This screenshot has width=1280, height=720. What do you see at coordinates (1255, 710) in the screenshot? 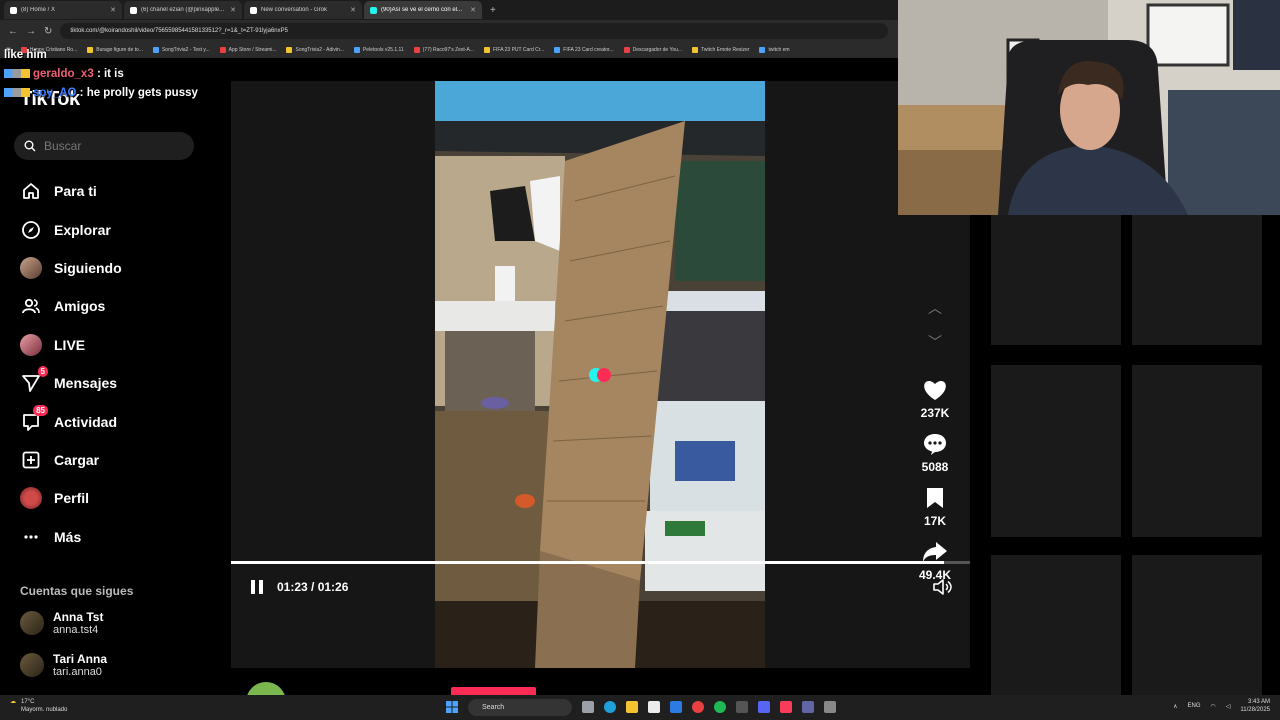
I see `clock-date: 11/28/2025` at bounding box center [1255, 710].